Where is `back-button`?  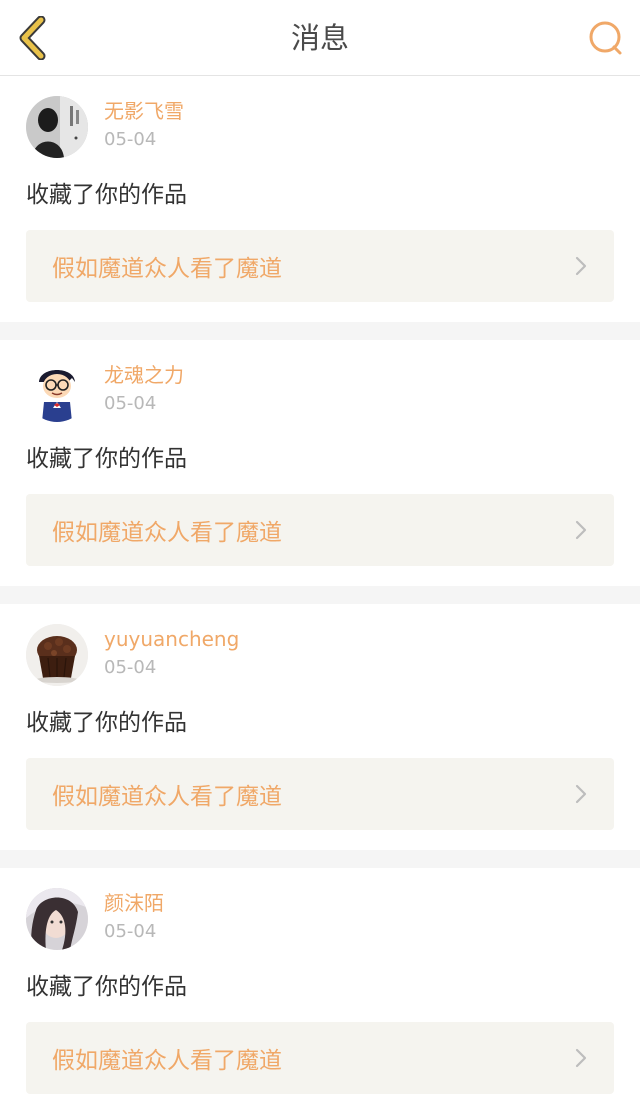
back-button is located at coordinates (32, 38).